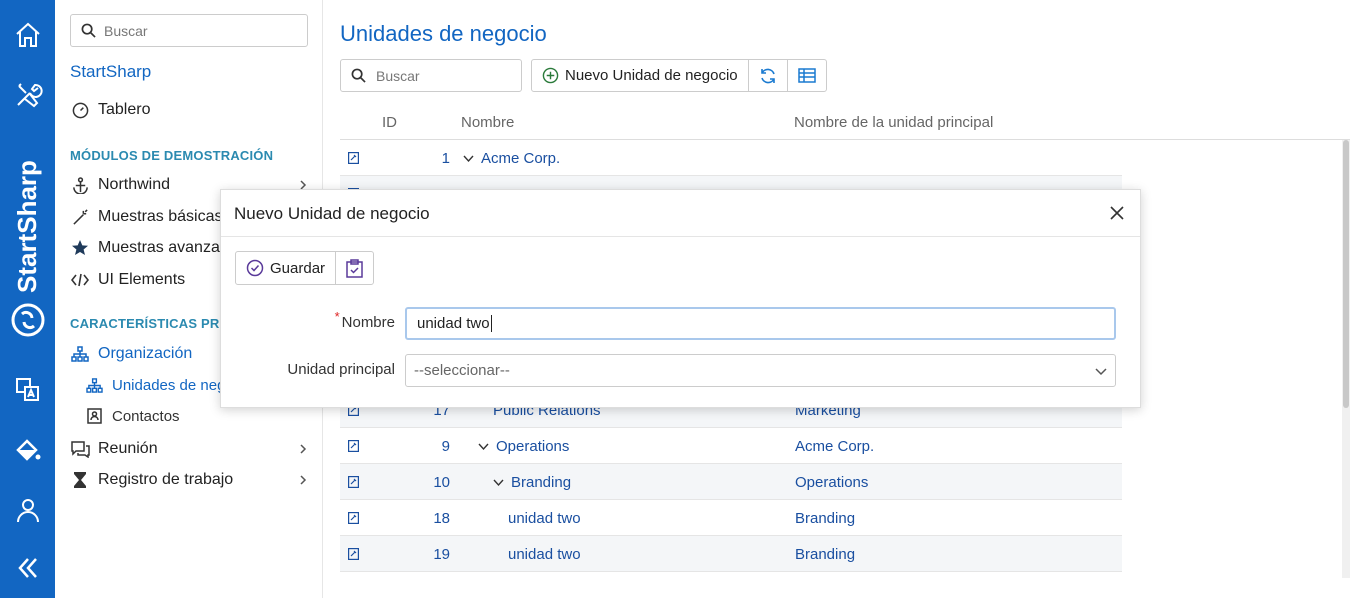  Describe the element at coordinates (768, 75) in the screenshot. I see `refresh-button` at that location.